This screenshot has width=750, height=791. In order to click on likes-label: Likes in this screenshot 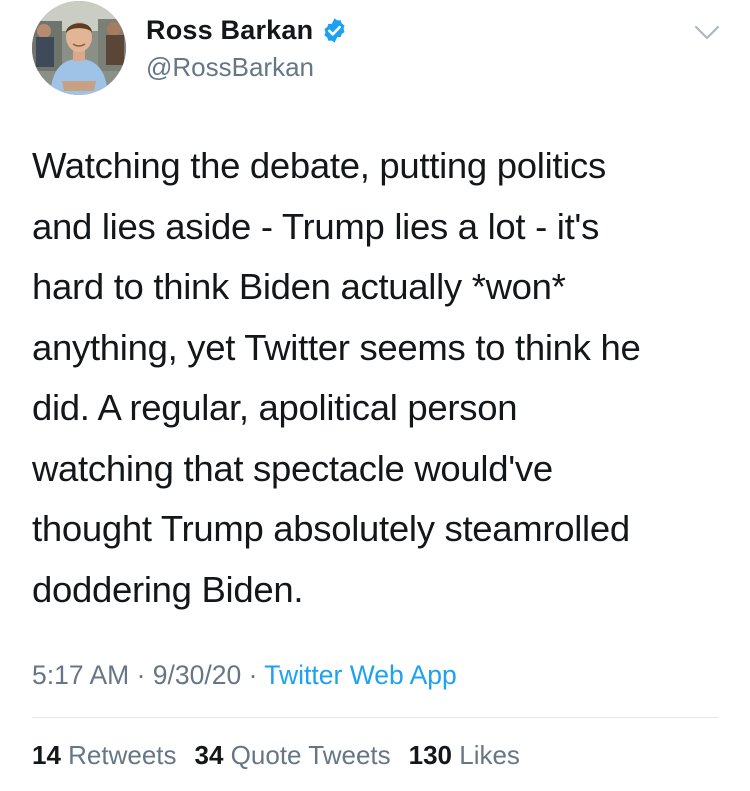, I will do `click(486, 755)`.